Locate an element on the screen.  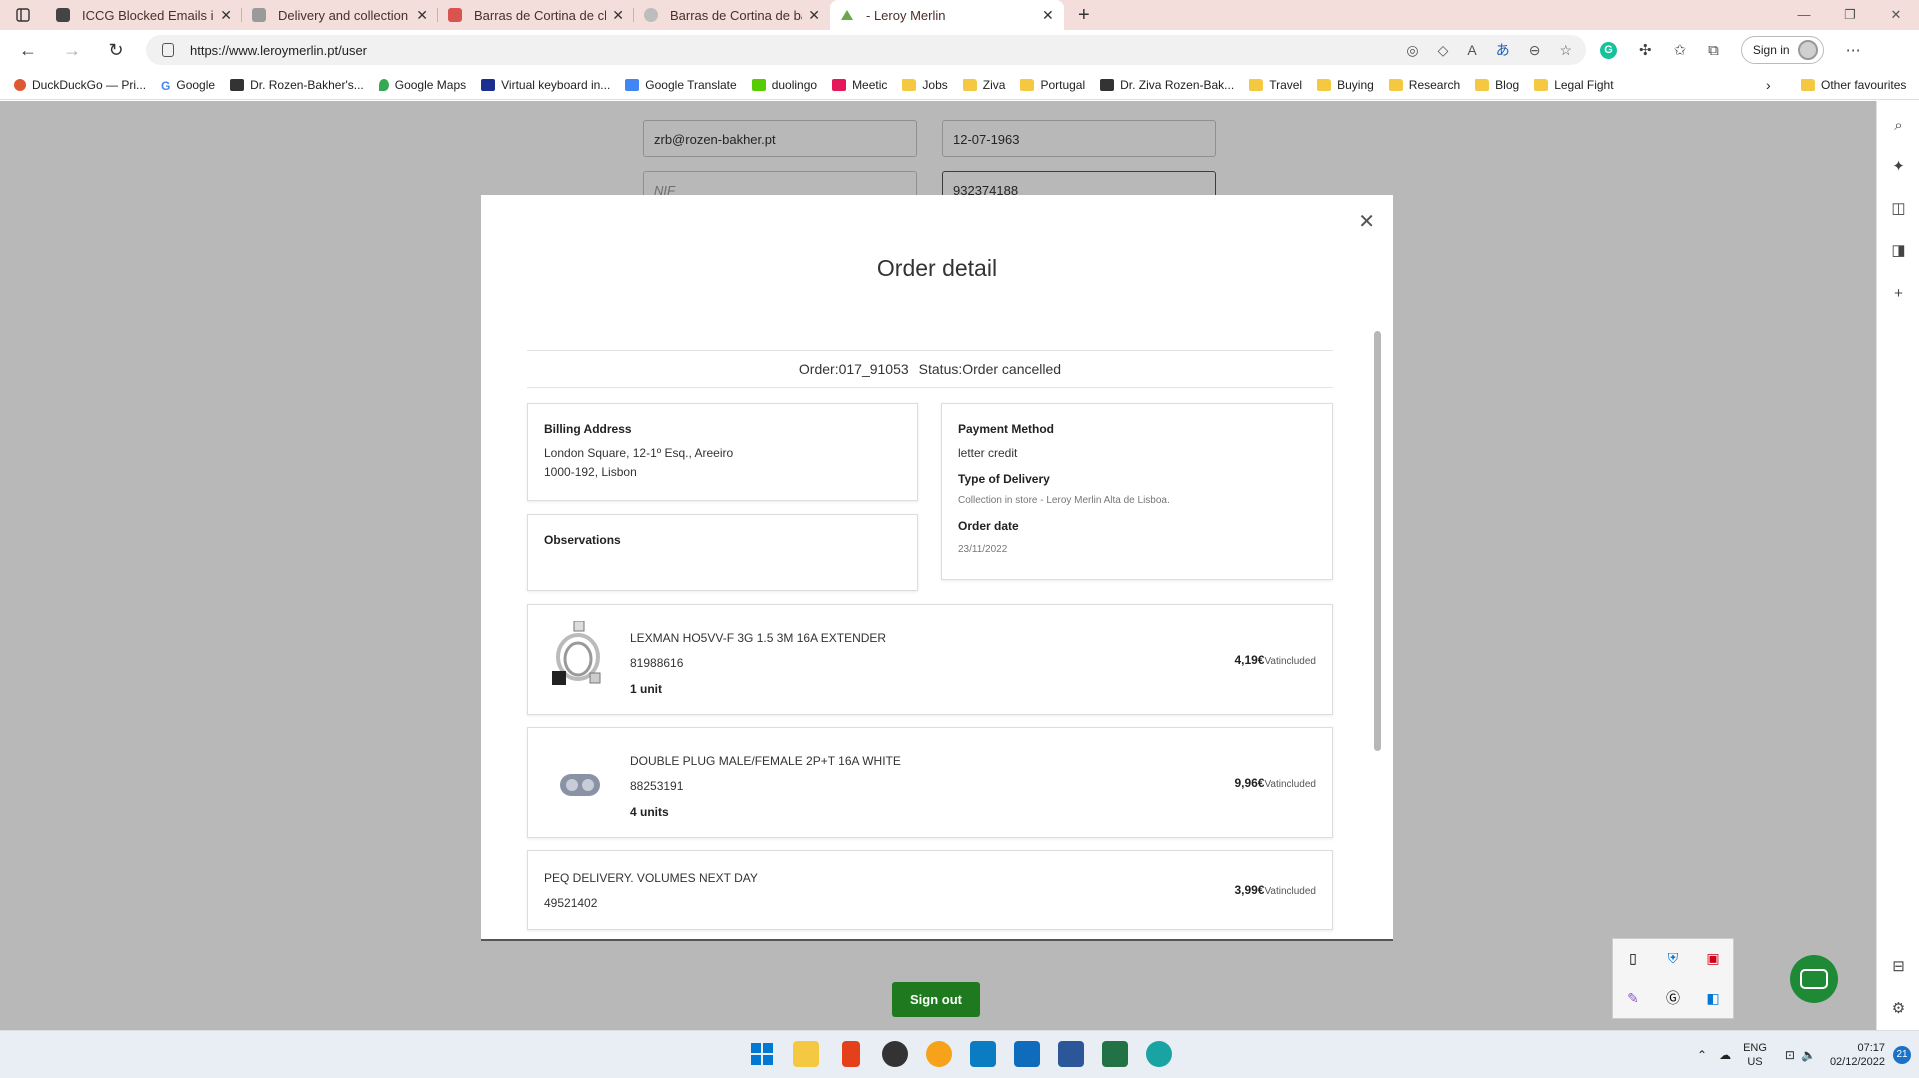
pen-icon: ✎ is located at coordinates (1633, 999).